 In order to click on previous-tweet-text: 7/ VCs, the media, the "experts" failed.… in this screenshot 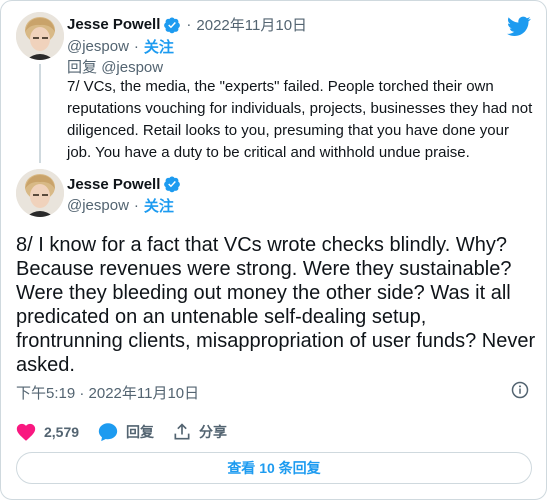, I will do `click(300, 119)`.